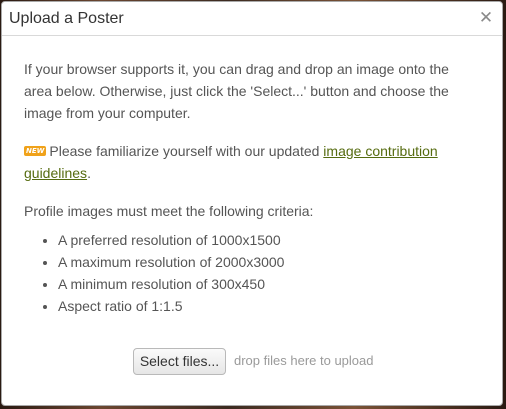  What do you see at coordinates (261, 240) in the screenshot?
I see `list-item: A preferred resolution of 1000x1500` at bounding box center [261, 240].